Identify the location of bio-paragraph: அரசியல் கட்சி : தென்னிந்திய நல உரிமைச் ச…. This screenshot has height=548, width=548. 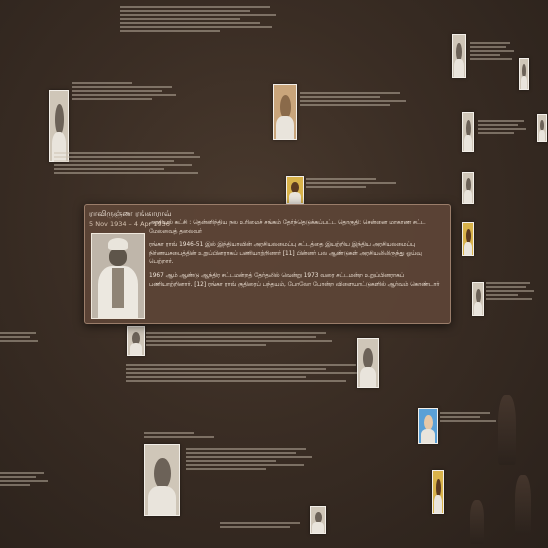
(287, 227).